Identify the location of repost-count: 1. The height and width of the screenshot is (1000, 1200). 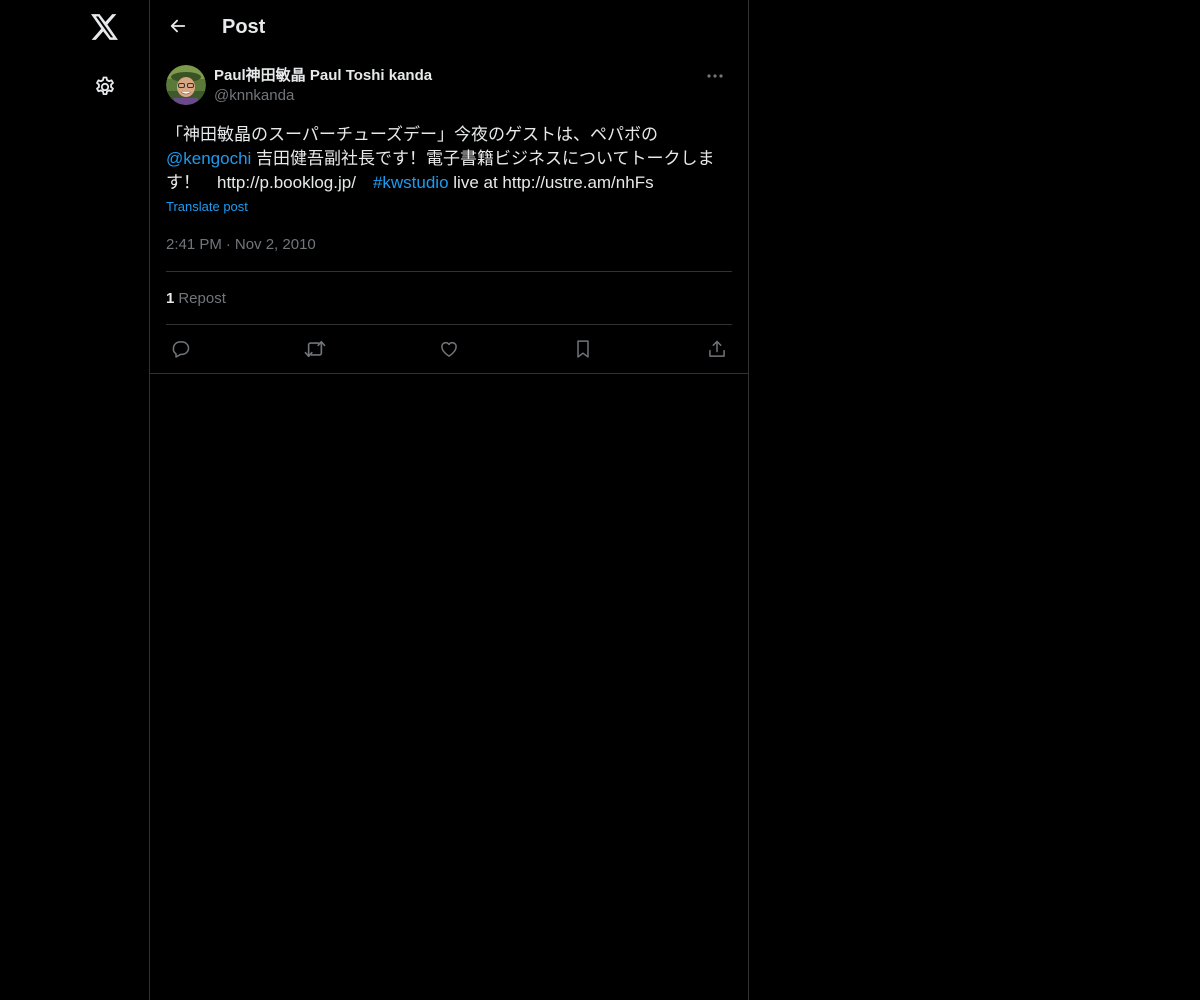
(170, 298).